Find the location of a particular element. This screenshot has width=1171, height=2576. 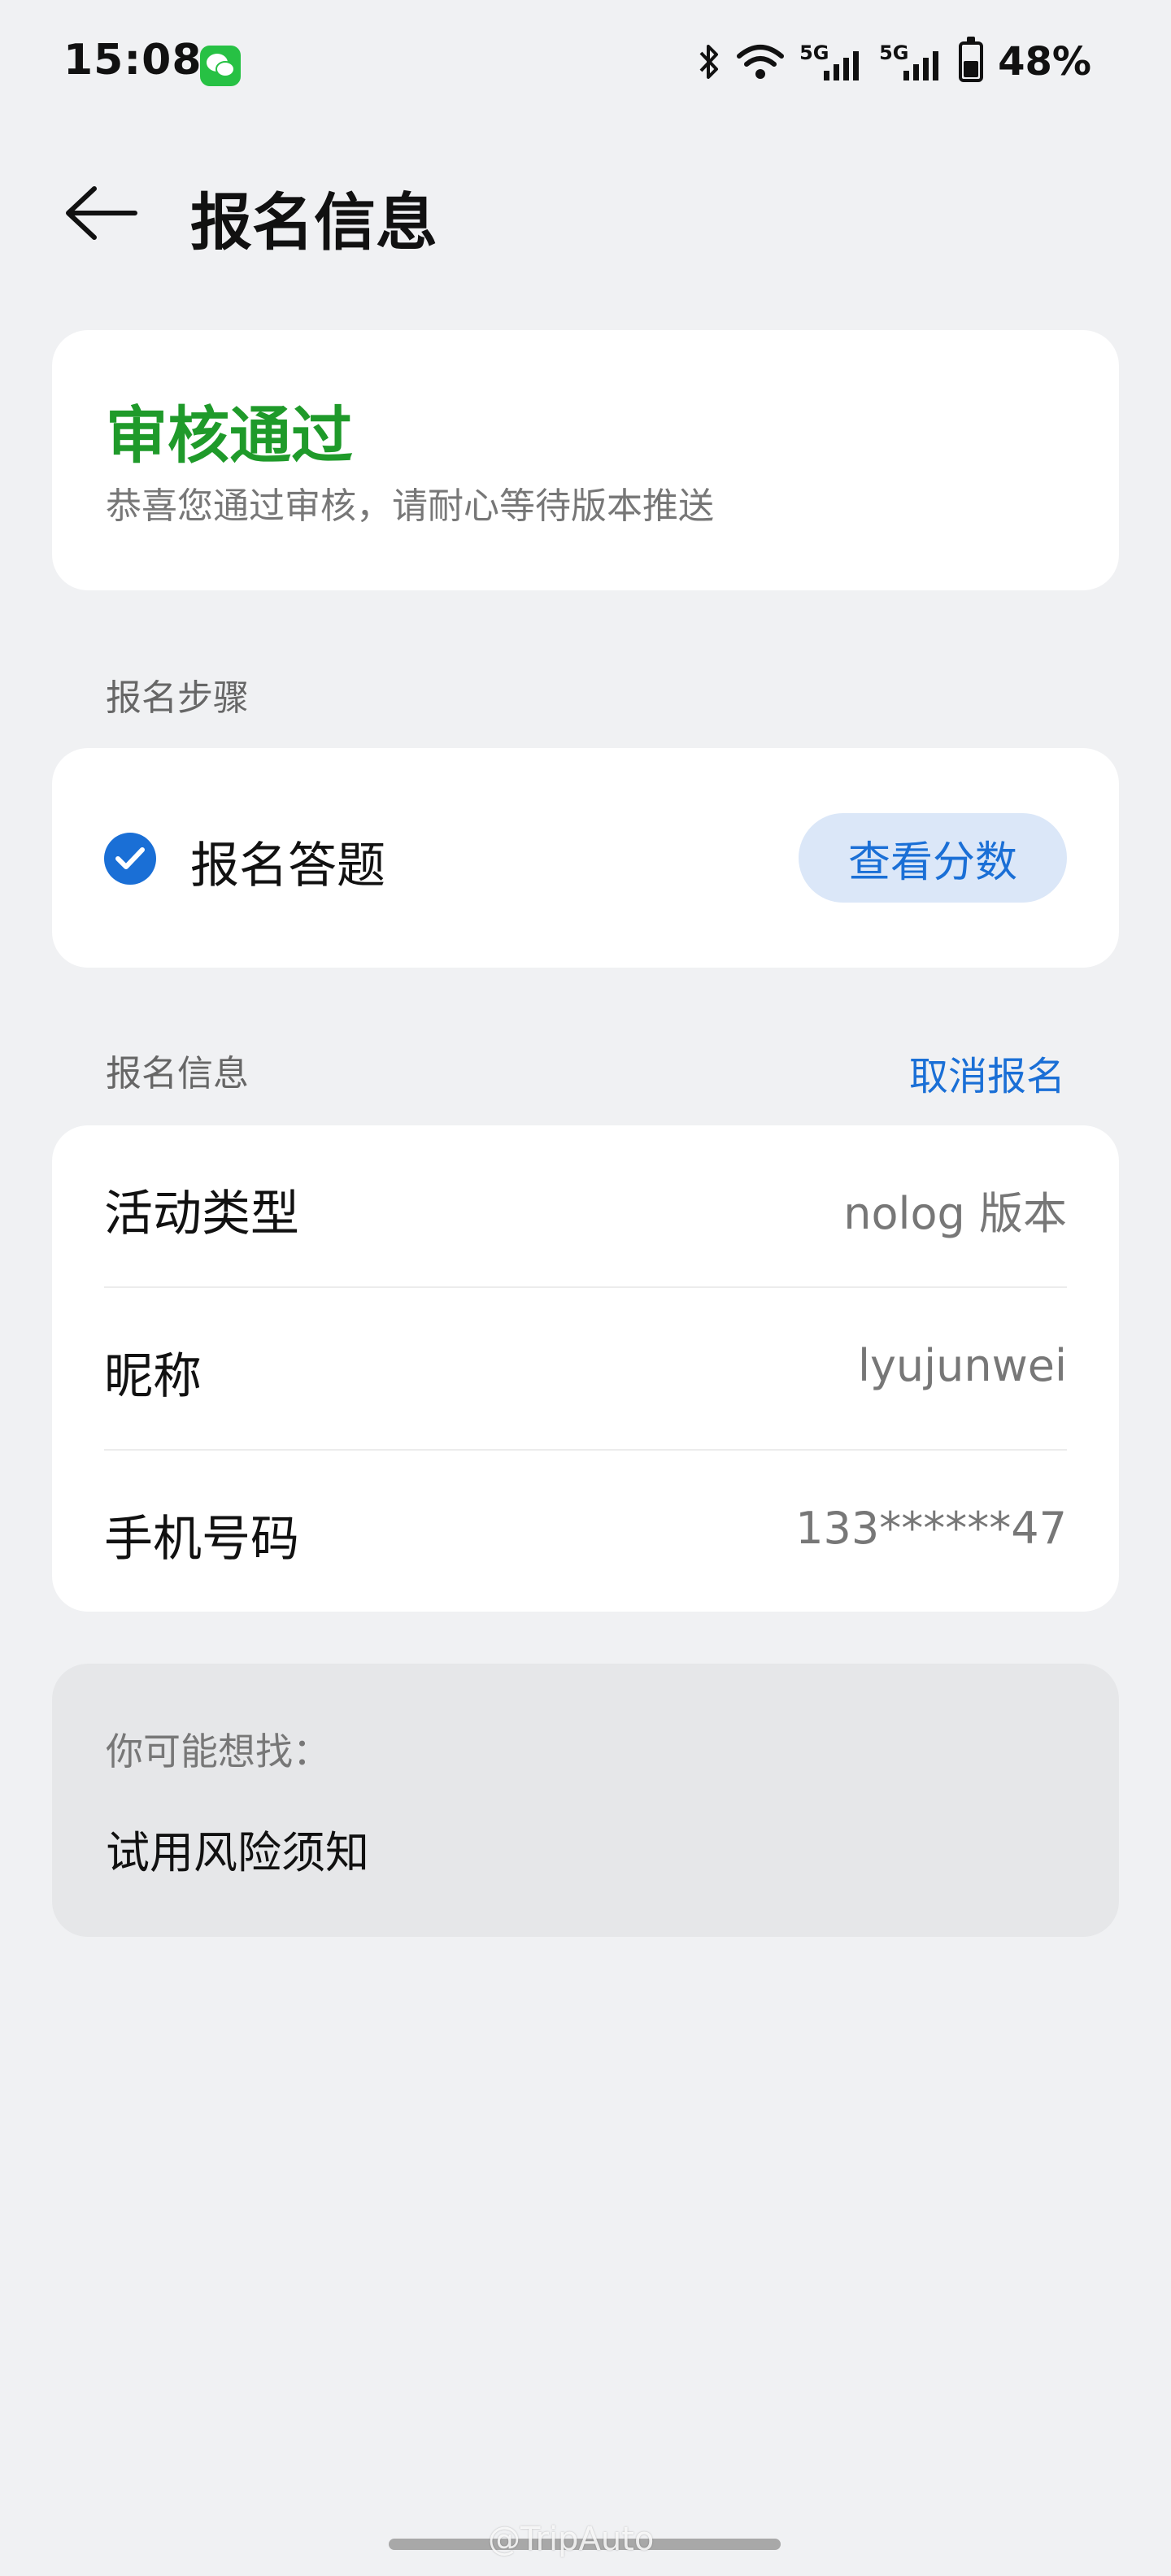

status-icons: 5G 5G 48% is located at coordinates (894, 61).